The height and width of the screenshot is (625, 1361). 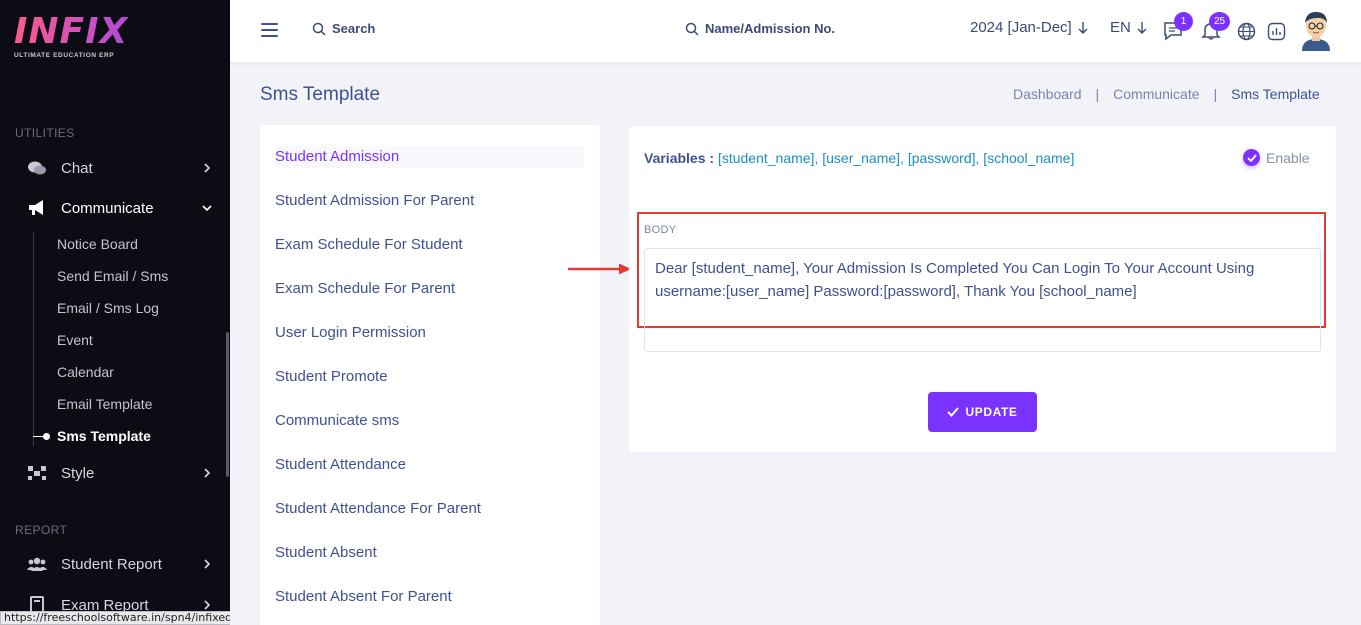 I want to click on breadcrumb-dashboard: Dashboard, so click(x=1047, y=94).